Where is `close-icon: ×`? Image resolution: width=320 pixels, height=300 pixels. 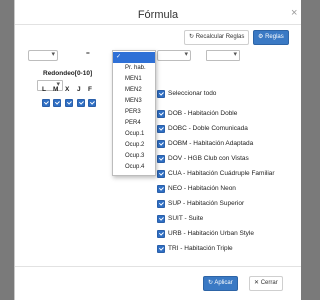
close-icon: × is located at coordinates (294, 13).